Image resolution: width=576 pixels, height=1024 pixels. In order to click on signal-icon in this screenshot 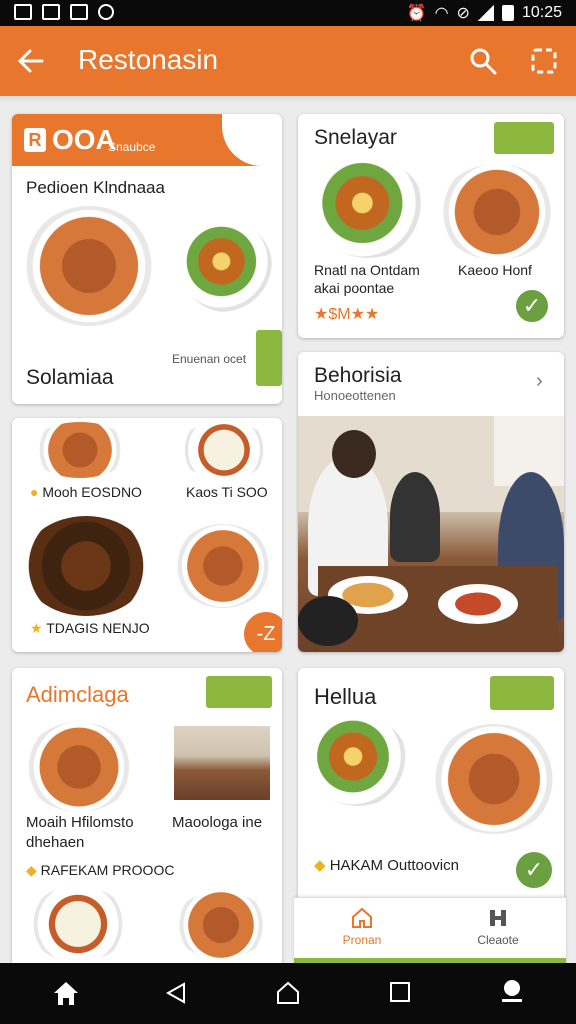, I will do `click(485, 13)`.